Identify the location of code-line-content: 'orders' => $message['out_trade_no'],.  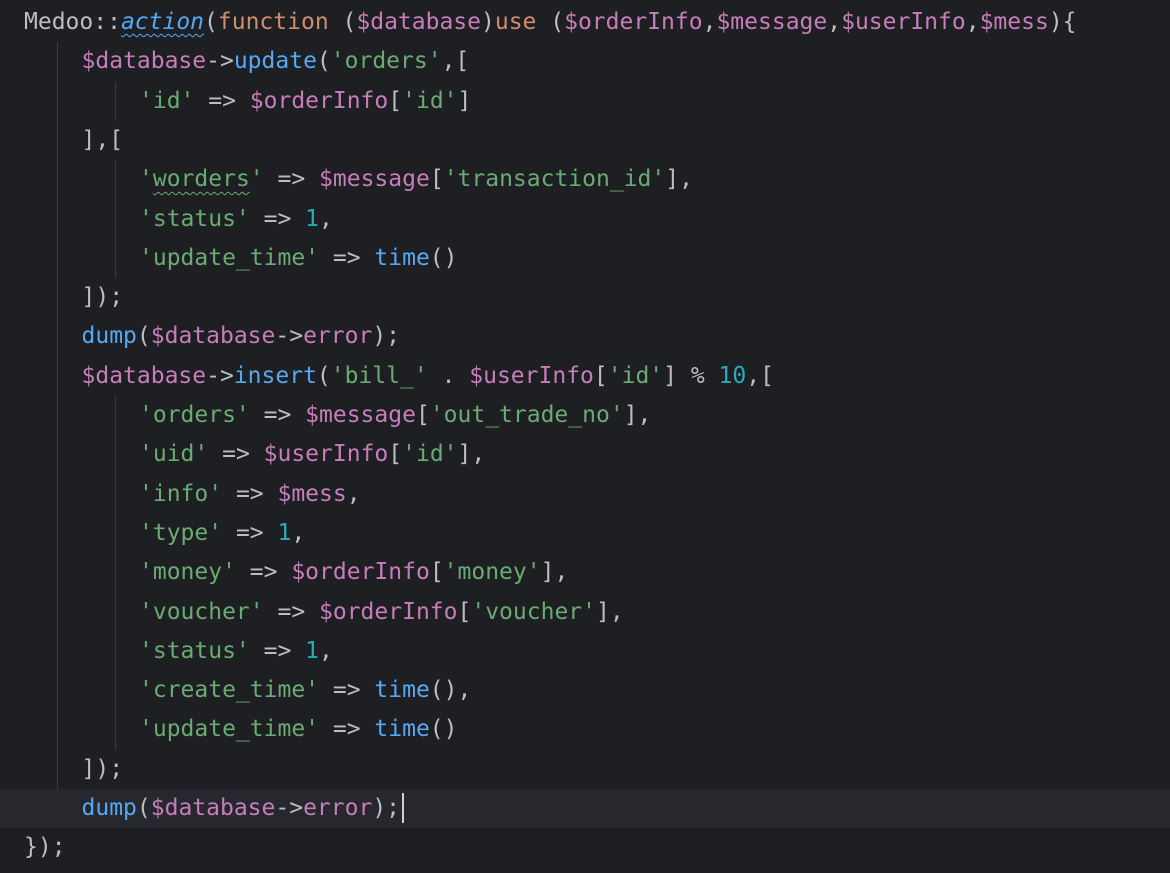
(395, 415).